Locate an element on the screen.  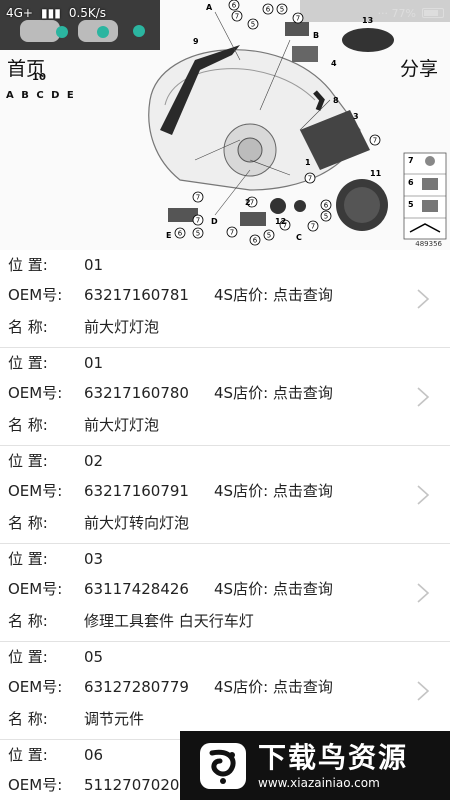
part-name: 前大灯转向灯泡 is located at coordinates (137, 523).